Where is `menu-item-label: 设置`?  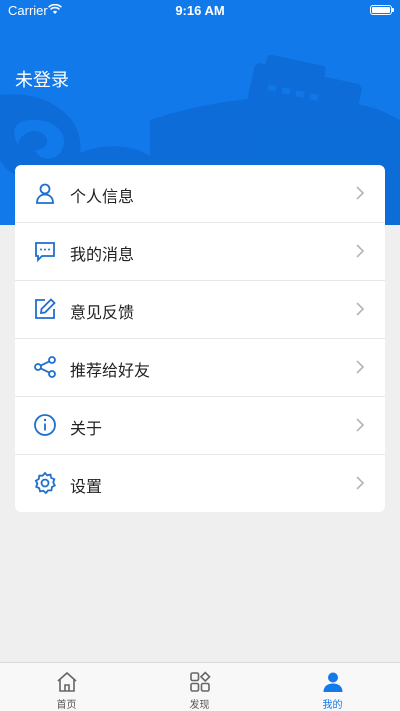 menu-item-label: 设置 is located at coordinates (86, 486).